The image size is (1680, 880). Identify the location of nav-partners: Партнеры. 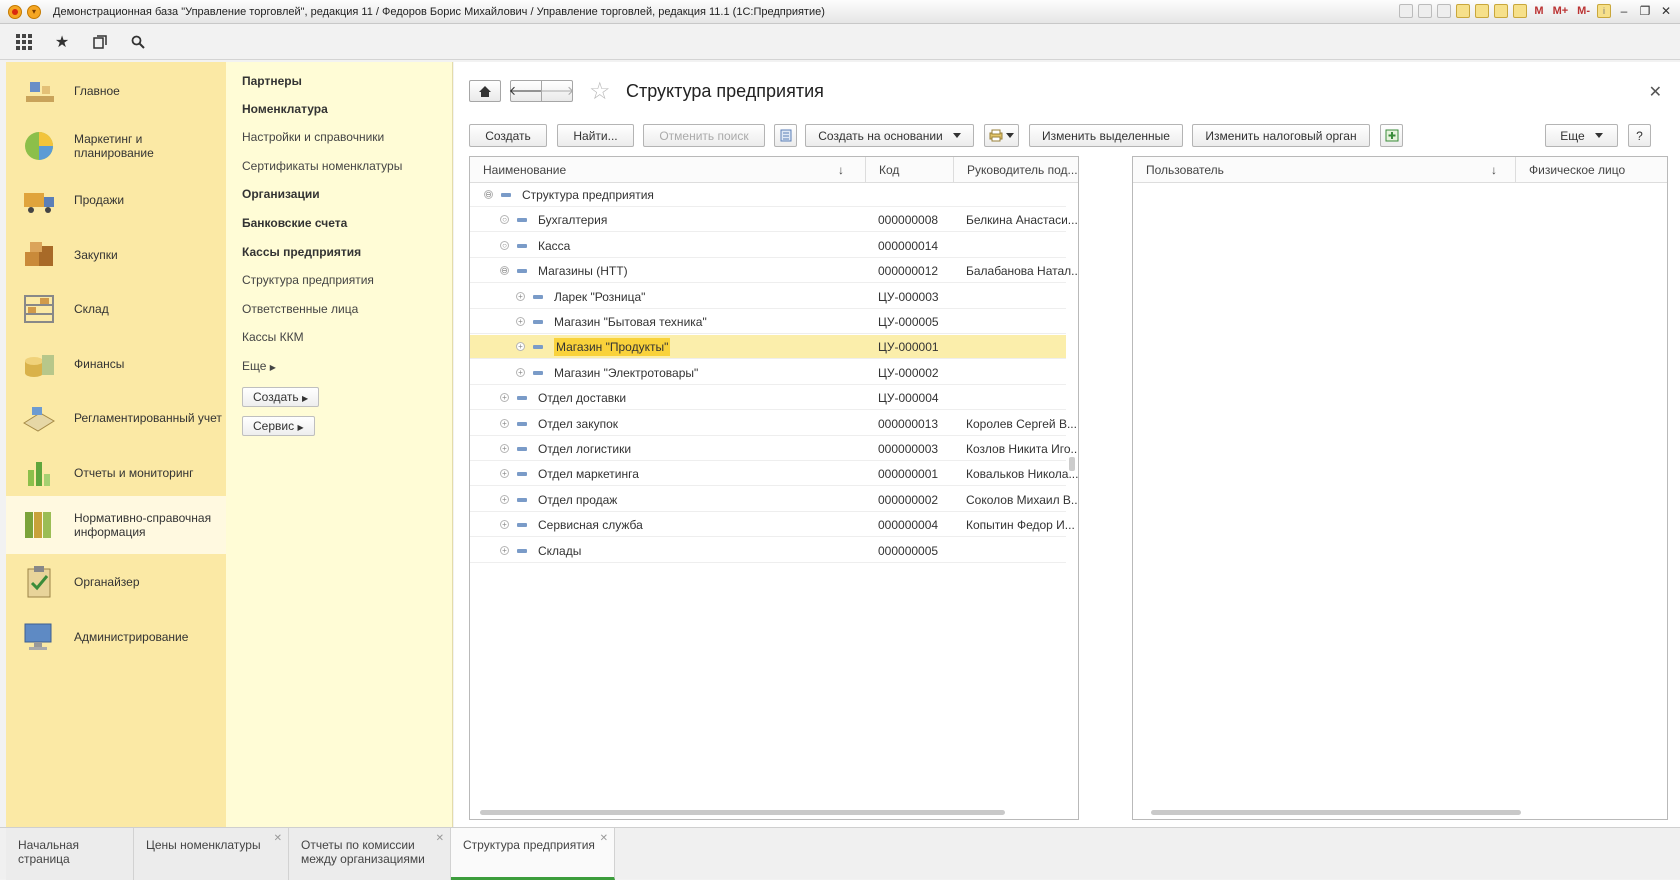
(272, 81).